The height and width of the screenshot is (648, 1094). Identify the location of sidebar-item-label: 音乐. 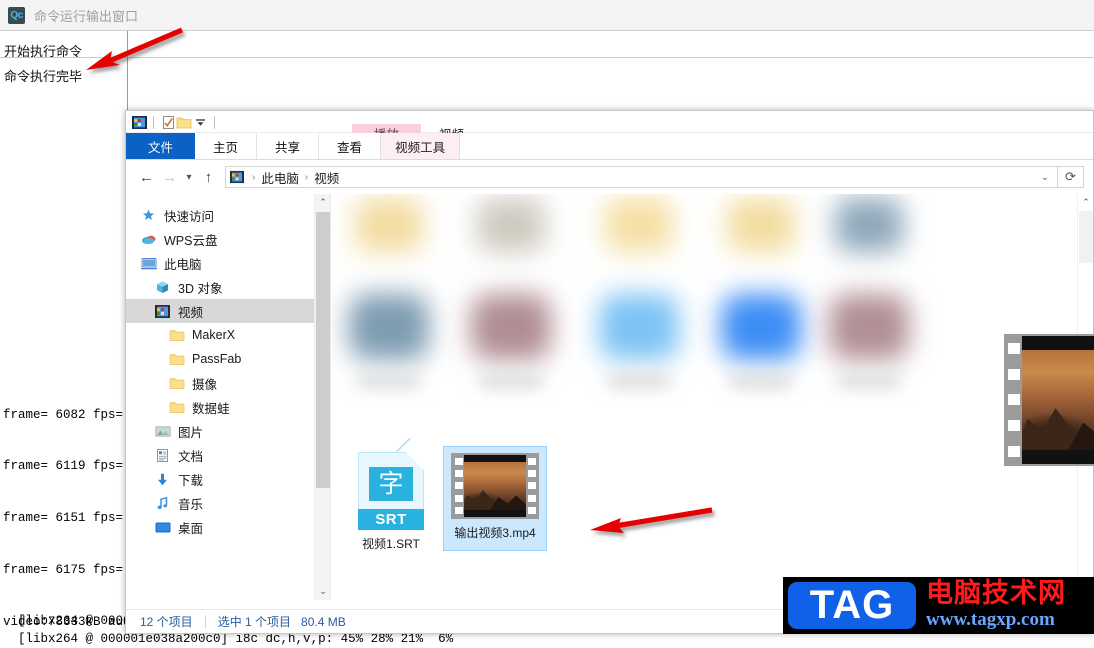
(191, 504).